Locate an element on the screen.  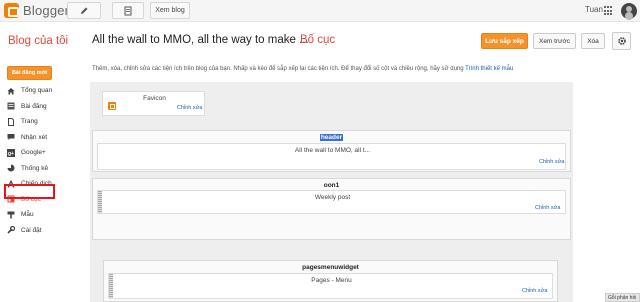
sidebar-item-label: Bài đăng is located at coordinates (34, 106).